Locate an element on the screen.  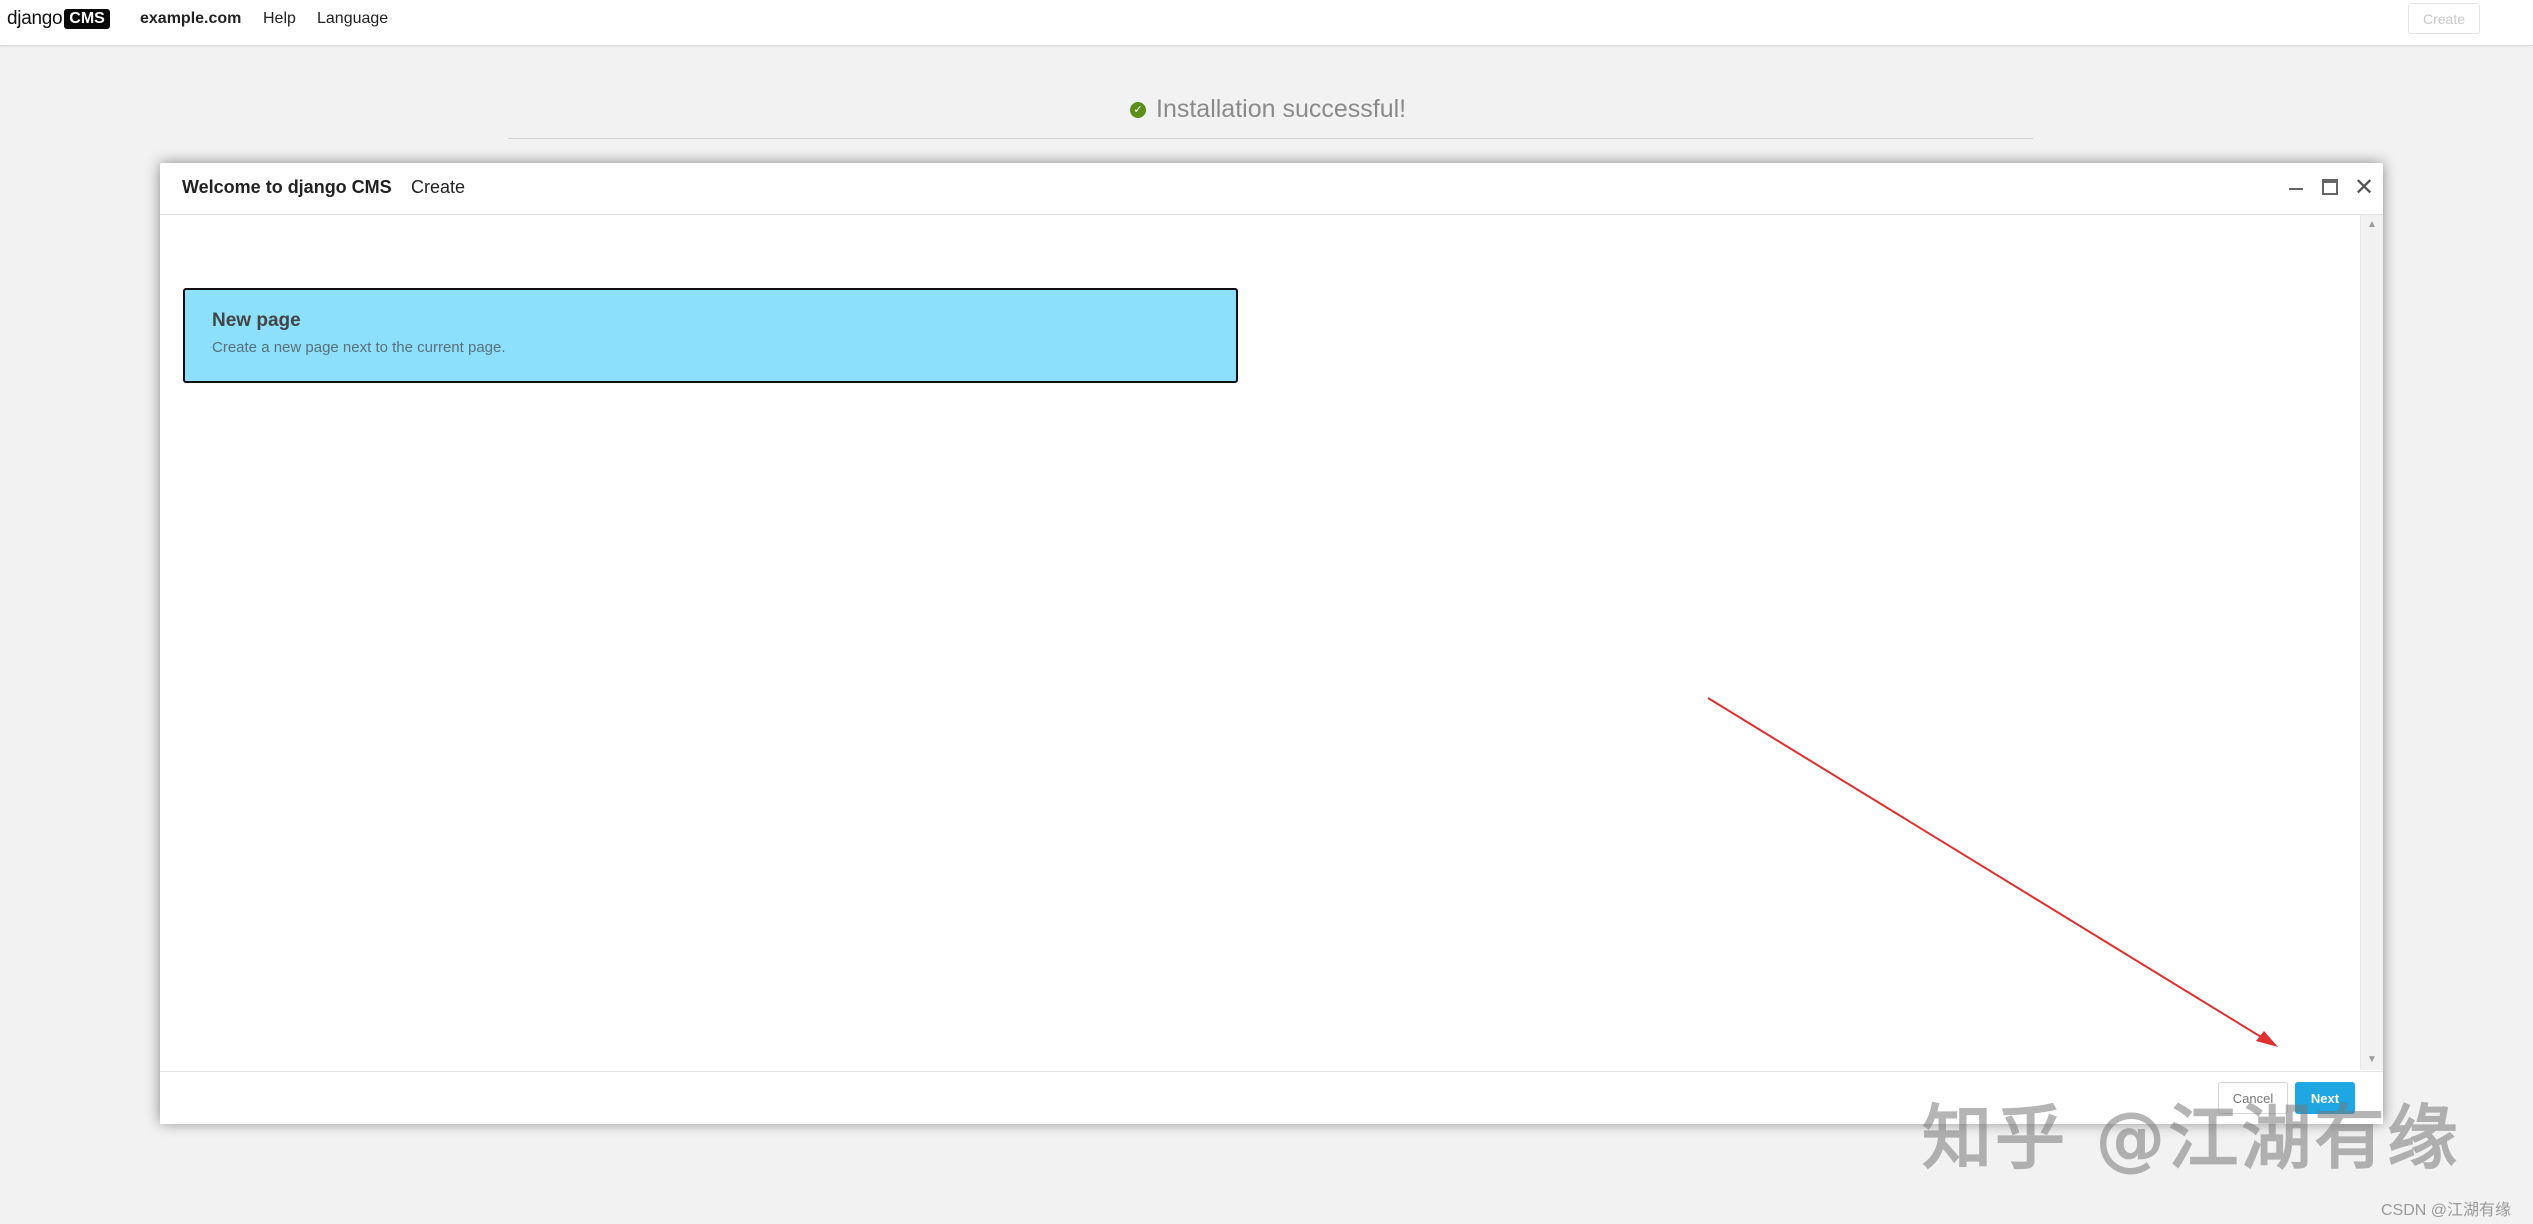
logo-text: django is located at coordinates (35, 18).